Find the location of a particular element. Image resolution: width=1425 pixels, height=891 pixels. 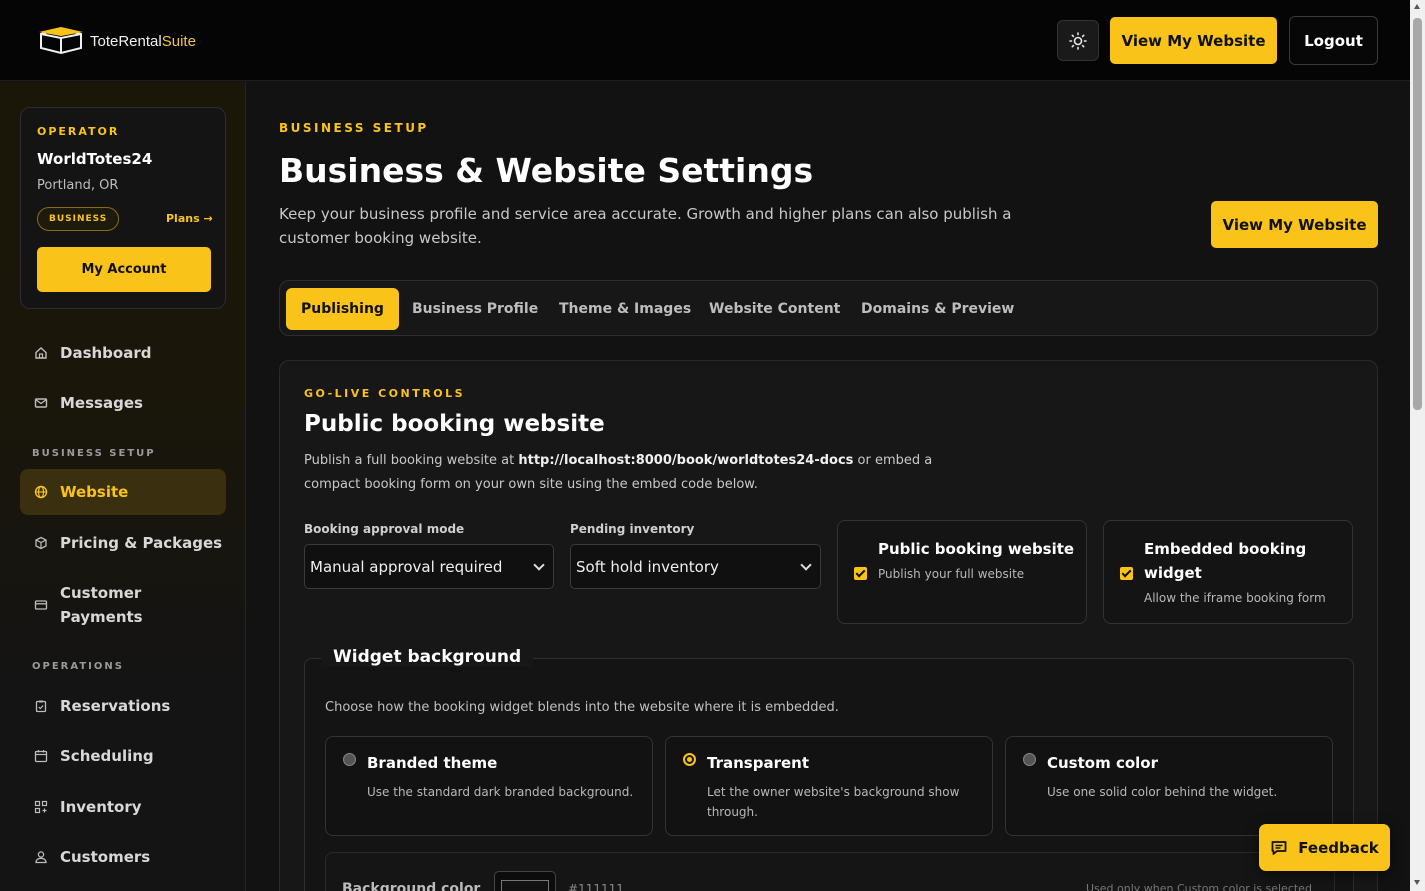

brand-logo: ToteRentalSuite is located at coordinates (117, 41).